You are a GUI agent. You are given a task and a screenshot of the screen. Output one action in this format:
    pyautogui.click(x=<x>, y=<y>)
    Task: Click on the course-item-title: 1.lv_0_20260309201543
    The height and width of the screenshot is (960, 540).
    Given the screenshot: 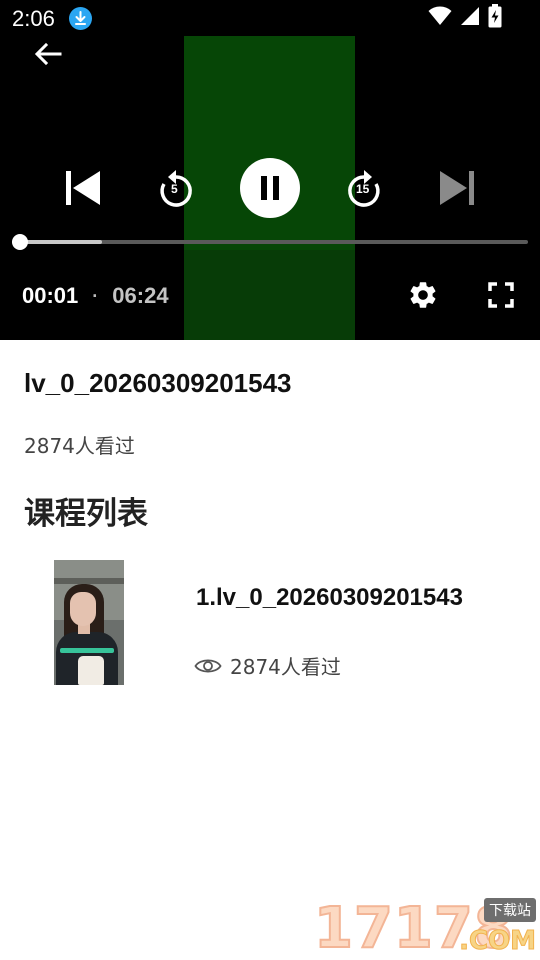 What is the action you would take?
    pyautogui.click(x=329, y=597)
    